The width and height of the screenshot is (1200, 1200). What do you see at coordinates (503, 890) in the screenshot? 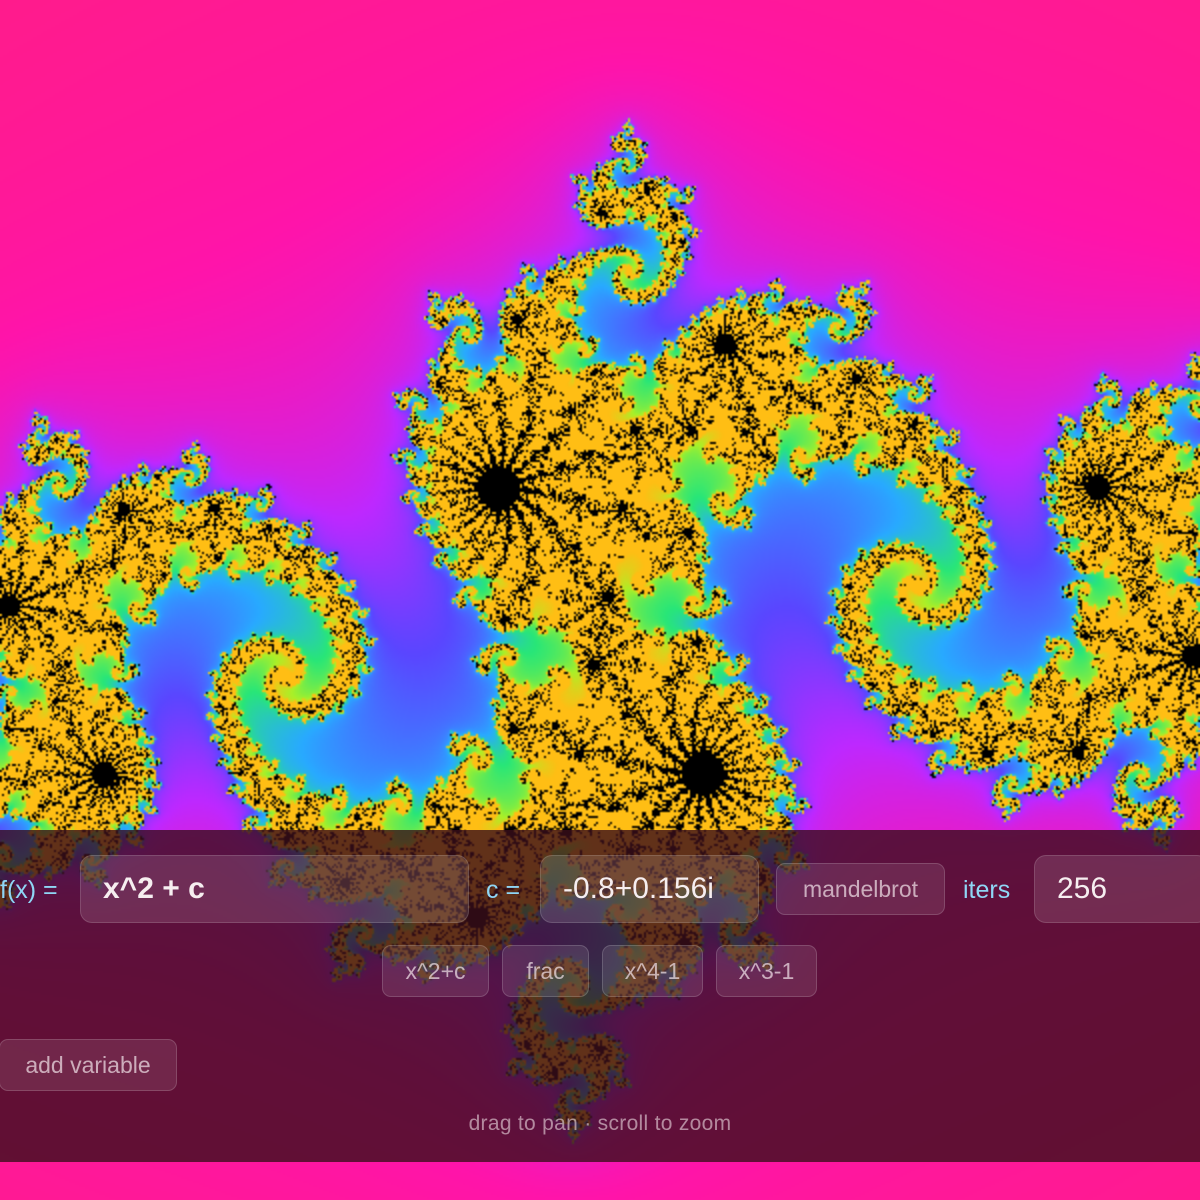
I see `constant-label: c =` at bounding box center [503, 890].